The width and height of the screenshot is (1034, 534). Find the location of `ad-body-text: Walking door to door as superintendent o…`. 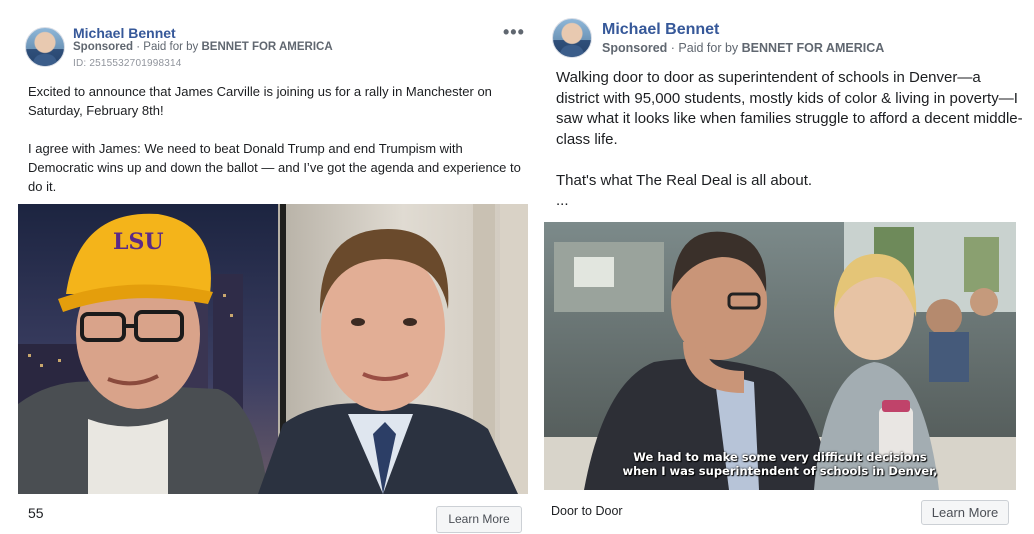

ad-body-text: Walking door to door as superintendent o… is located at coordinates (789, 139).